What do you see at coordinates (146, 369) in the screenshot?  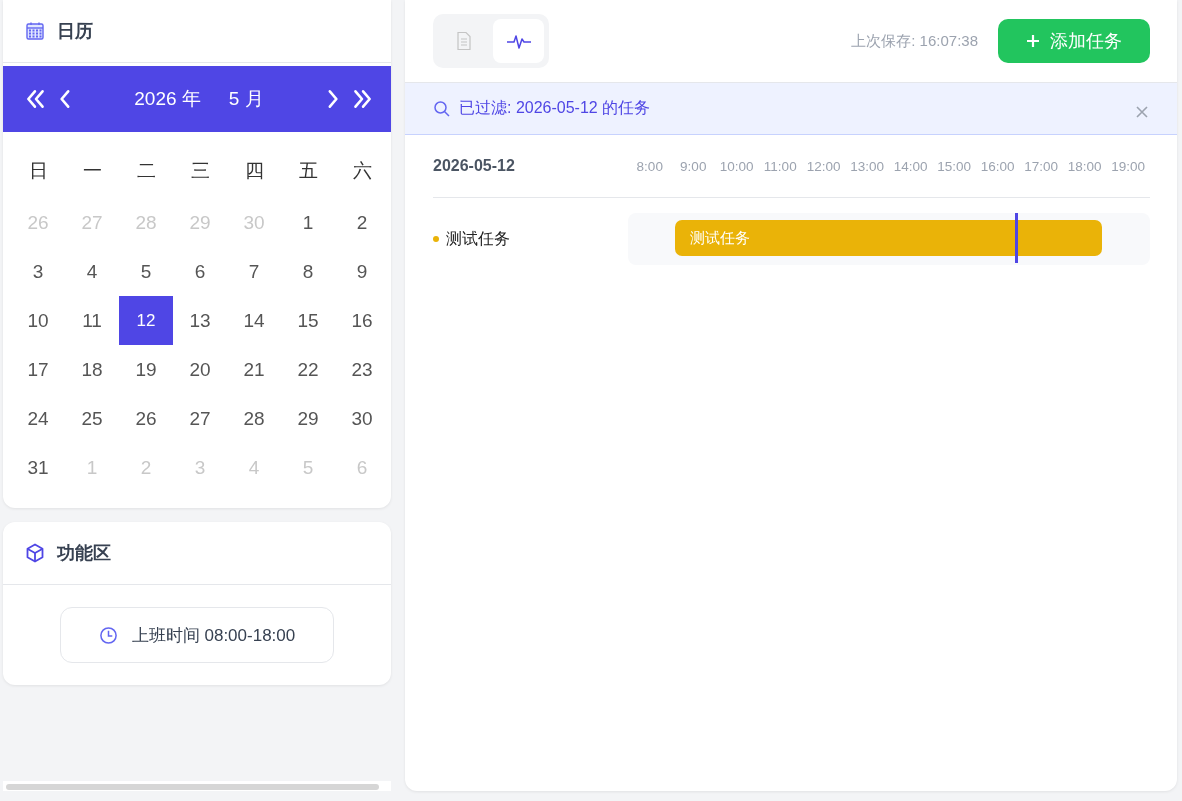 I see `calendar-day: 19` at bounding box center [146, 369].